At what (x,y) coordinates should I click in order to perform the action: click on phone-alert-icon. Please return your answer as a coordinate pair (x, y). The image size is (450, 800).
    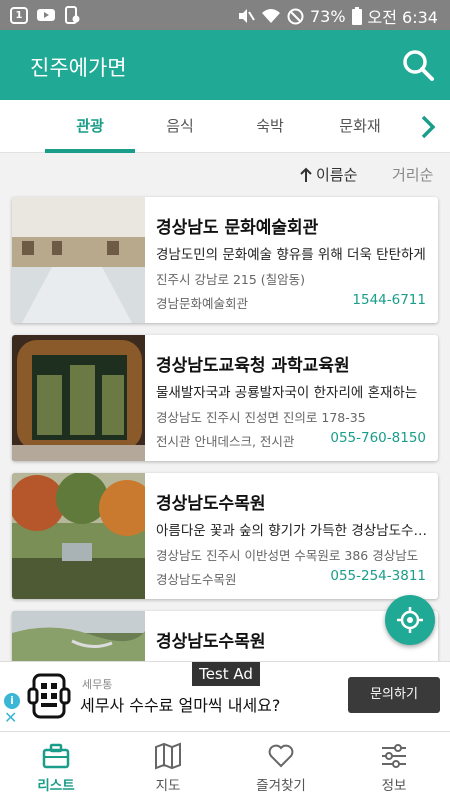
    Looking at the image, I should click on (72, 15).